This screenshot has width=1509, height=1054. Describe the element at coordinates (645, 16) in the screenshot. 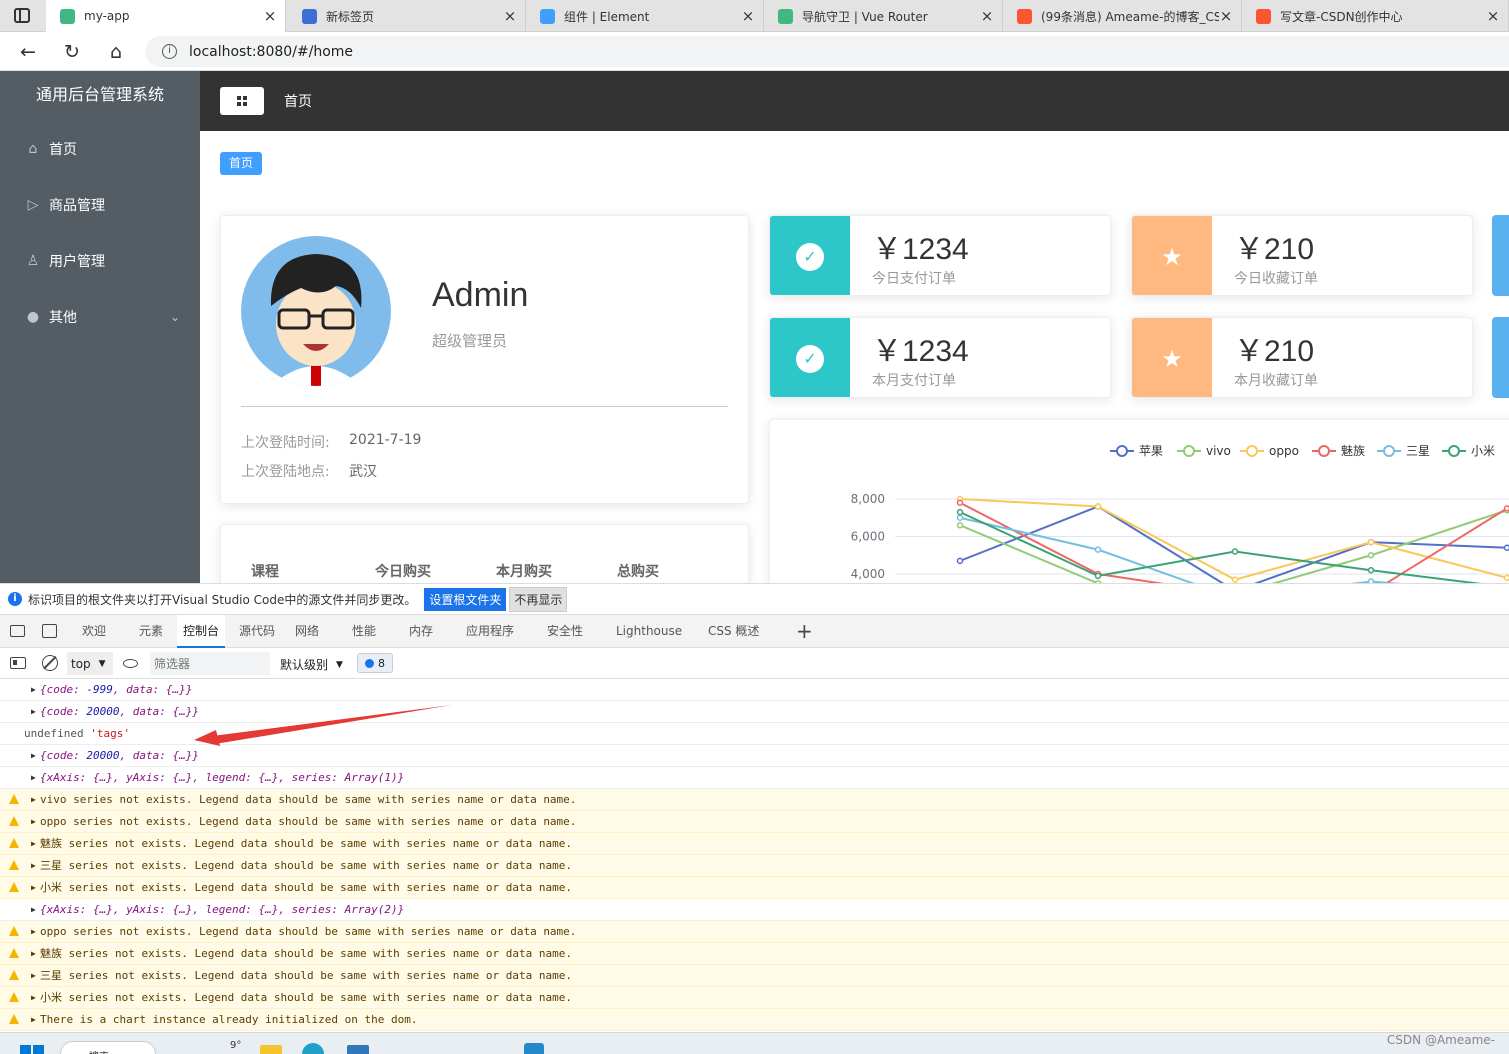

I see `browser-tab: 组件 | Element ×` at that location.